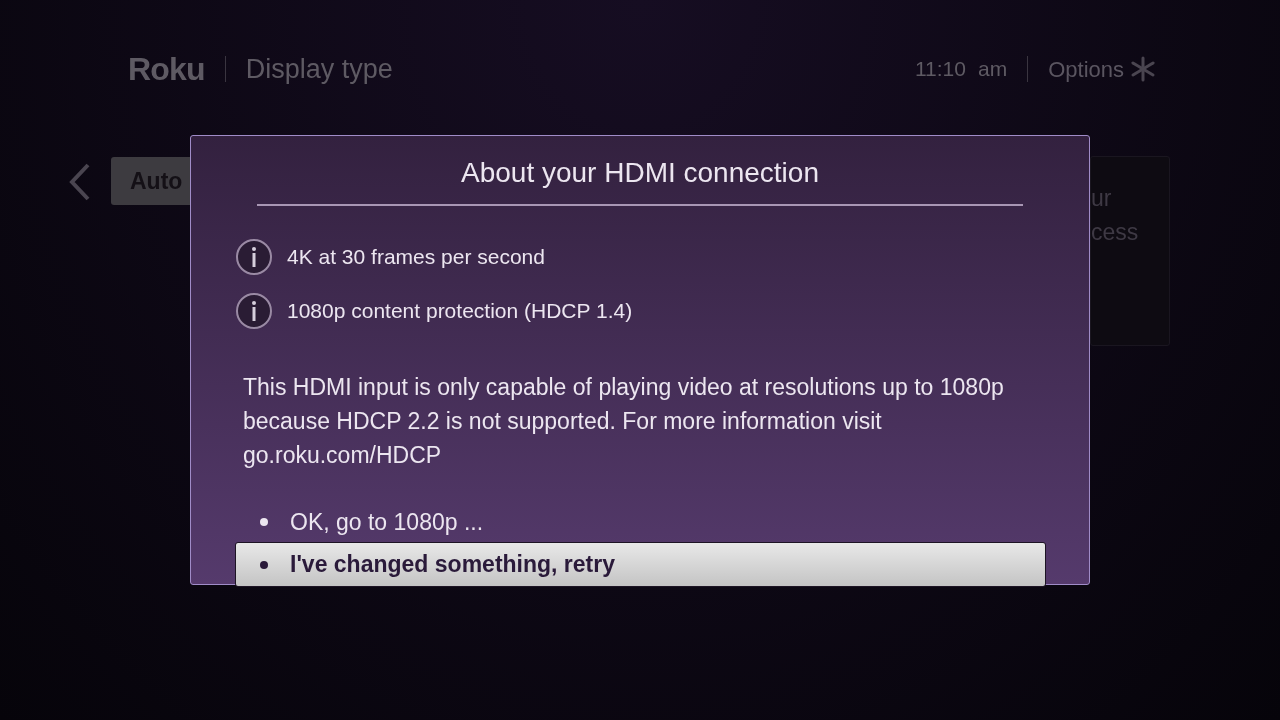  Describe the element at coordinates (624, 421) in the screenshot. I see `message-text: This HDMI input is only capable of playing video at resolutions up to 1080p because HDCP 2.2 is not supported. For more information visit go.roku.com/HDCP` at that location.